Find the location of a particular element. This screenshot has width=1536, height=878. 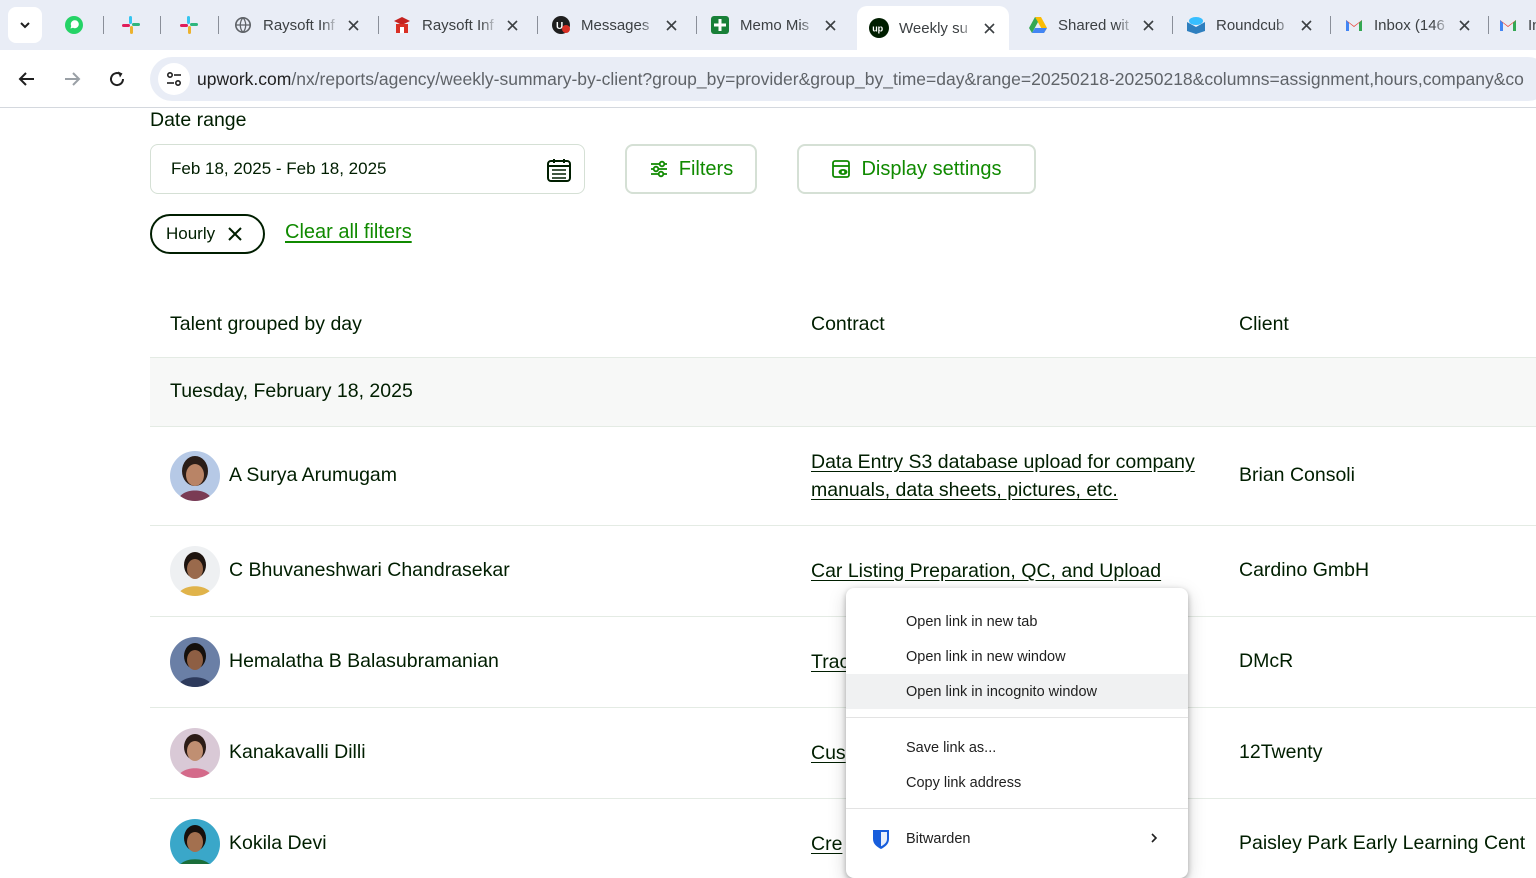

tab-search-button is located at coordinates (25, 25).